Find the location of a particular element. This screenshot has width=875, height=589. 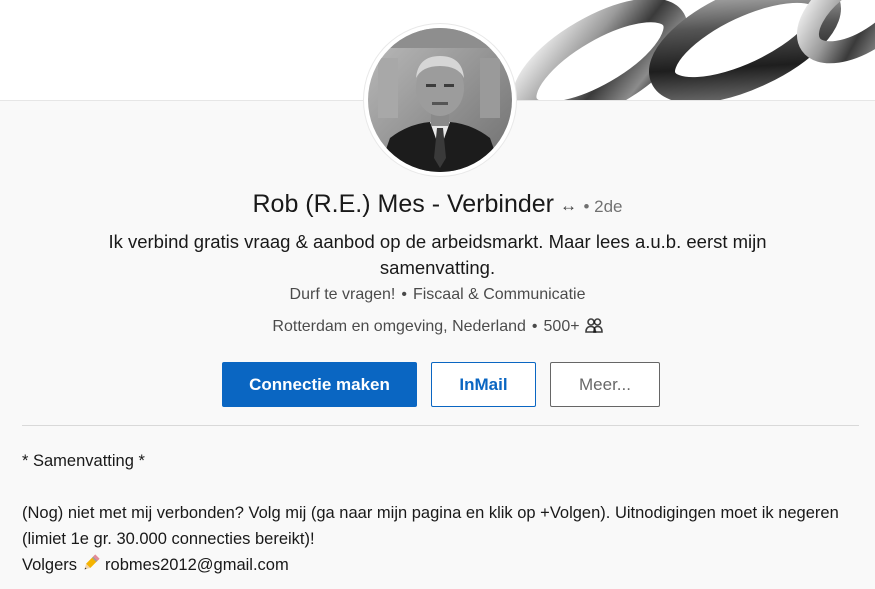

followers-label: Volgers is located at coordinates (50, 565).